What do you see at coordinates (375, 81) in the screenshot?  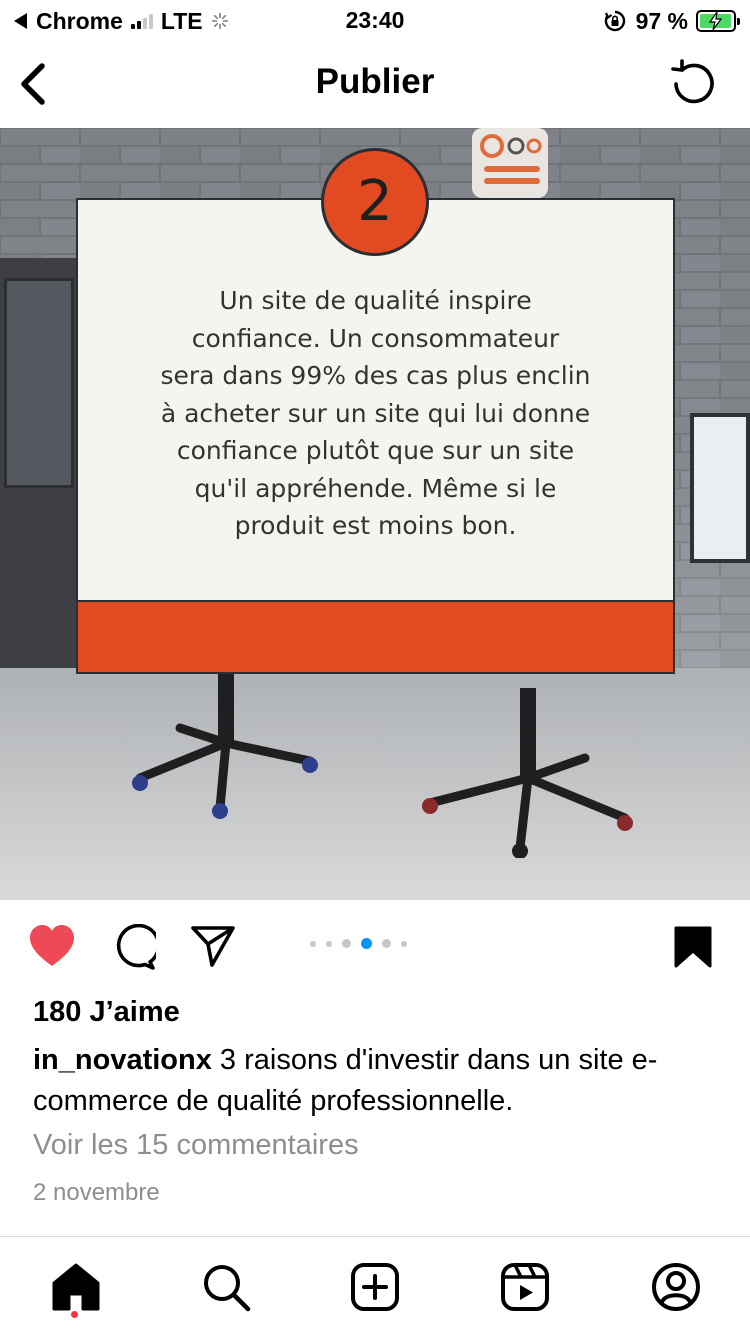 I see `page-title: Publier` at bounding box center [375, 81].